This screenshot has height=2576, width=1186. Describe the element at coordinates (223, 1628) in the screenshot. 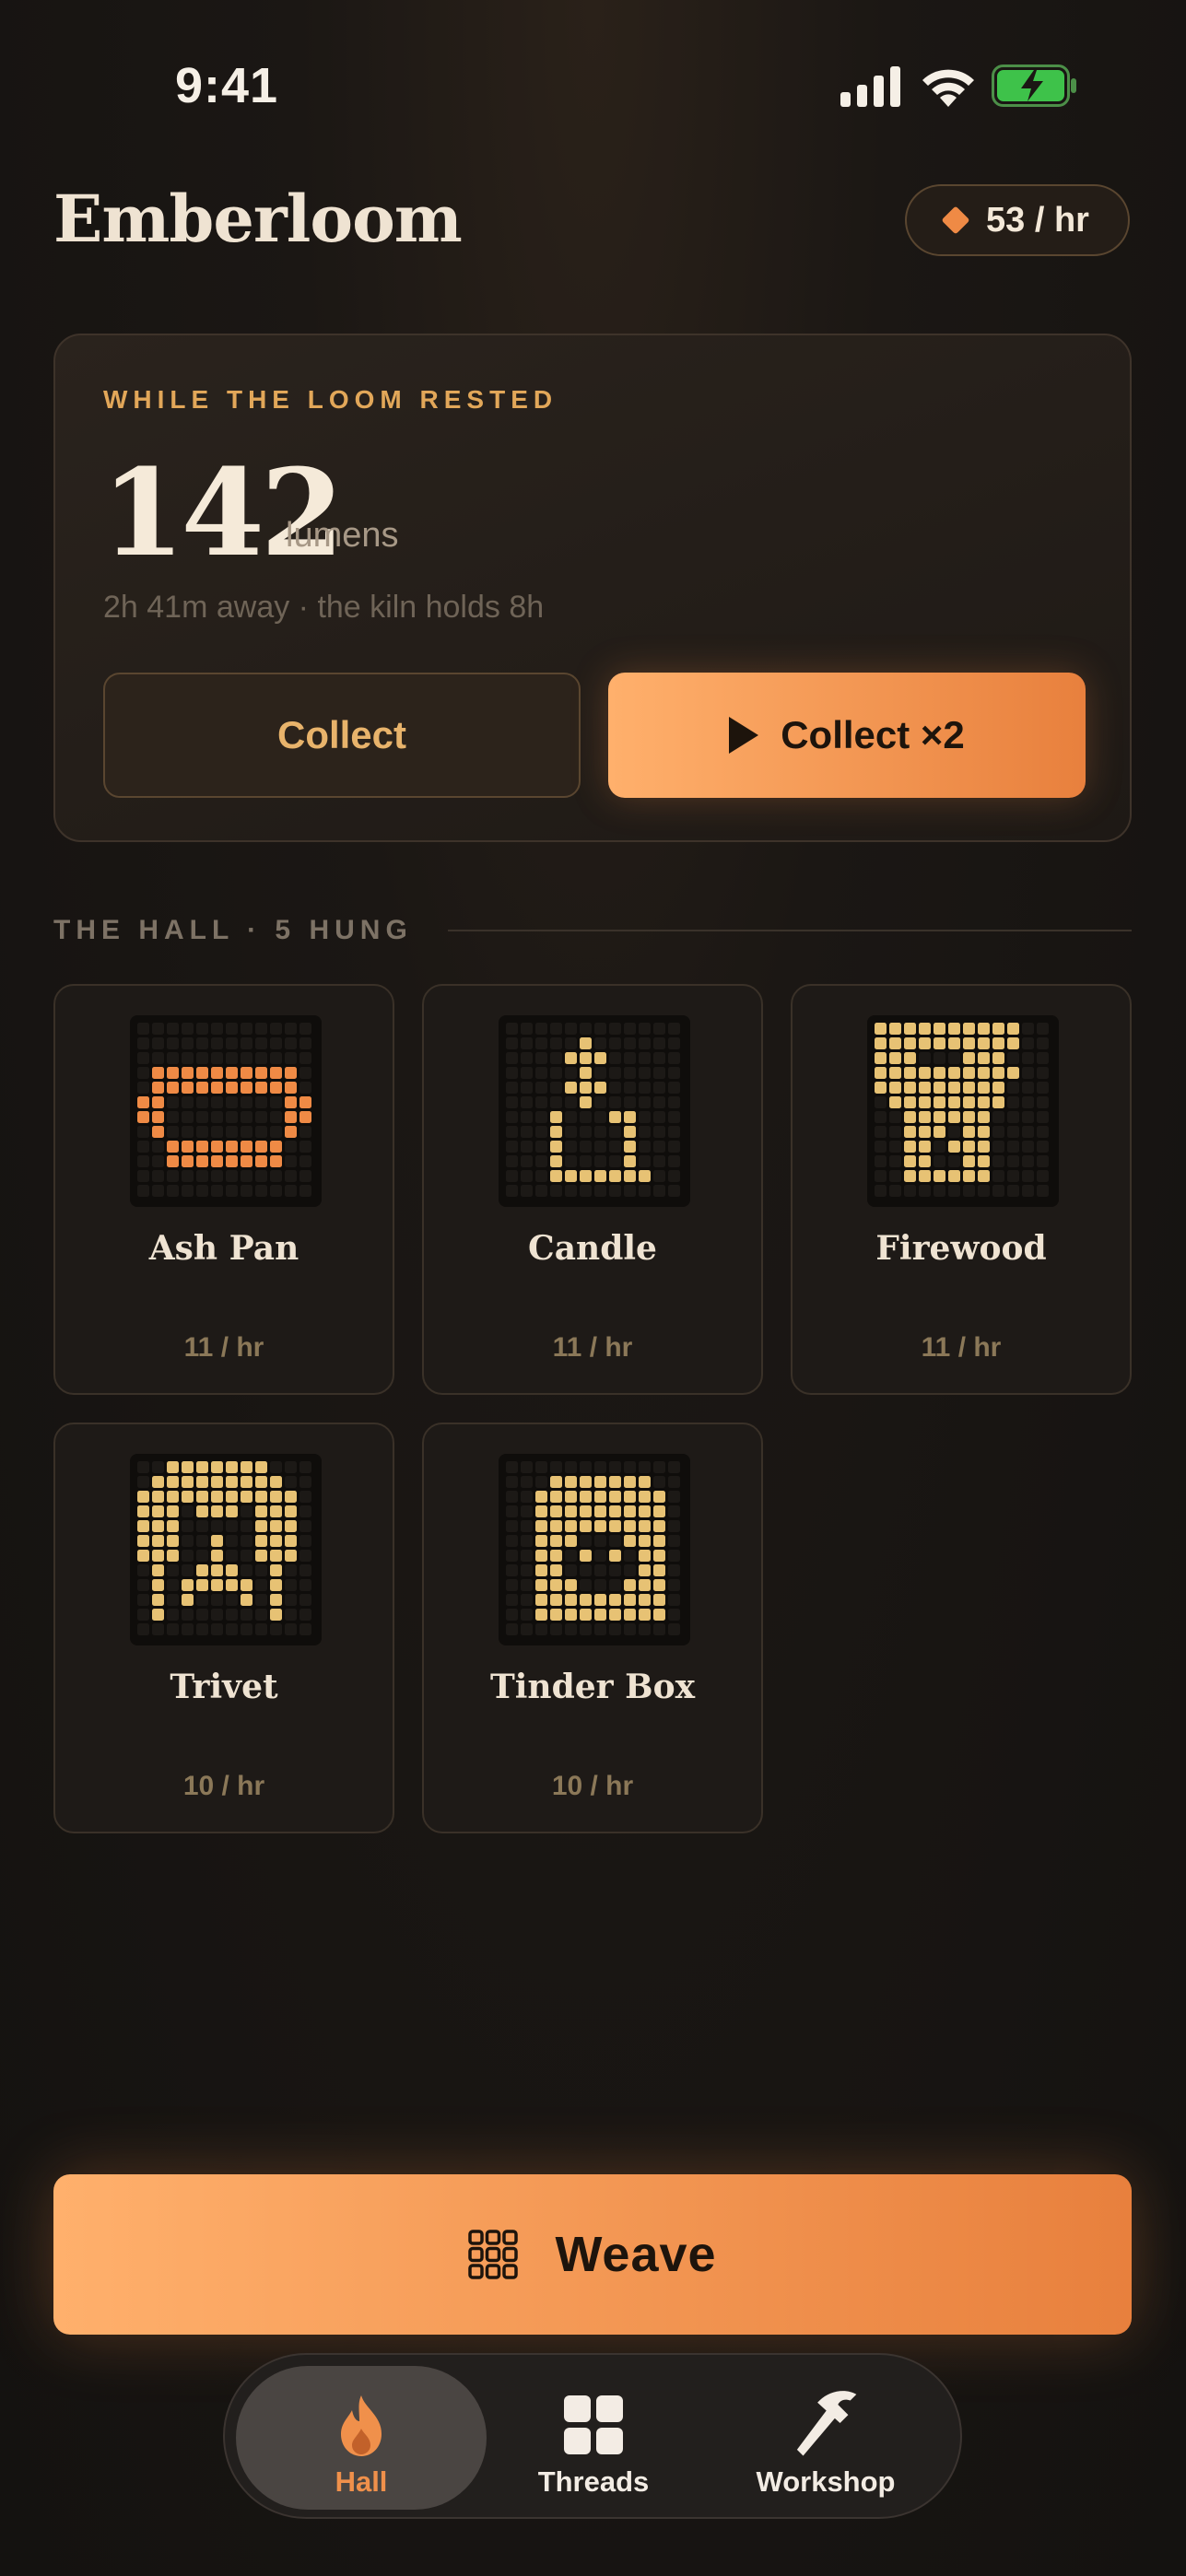

I see `hall-item-trivet: Trivet 10 / hr` at that location.